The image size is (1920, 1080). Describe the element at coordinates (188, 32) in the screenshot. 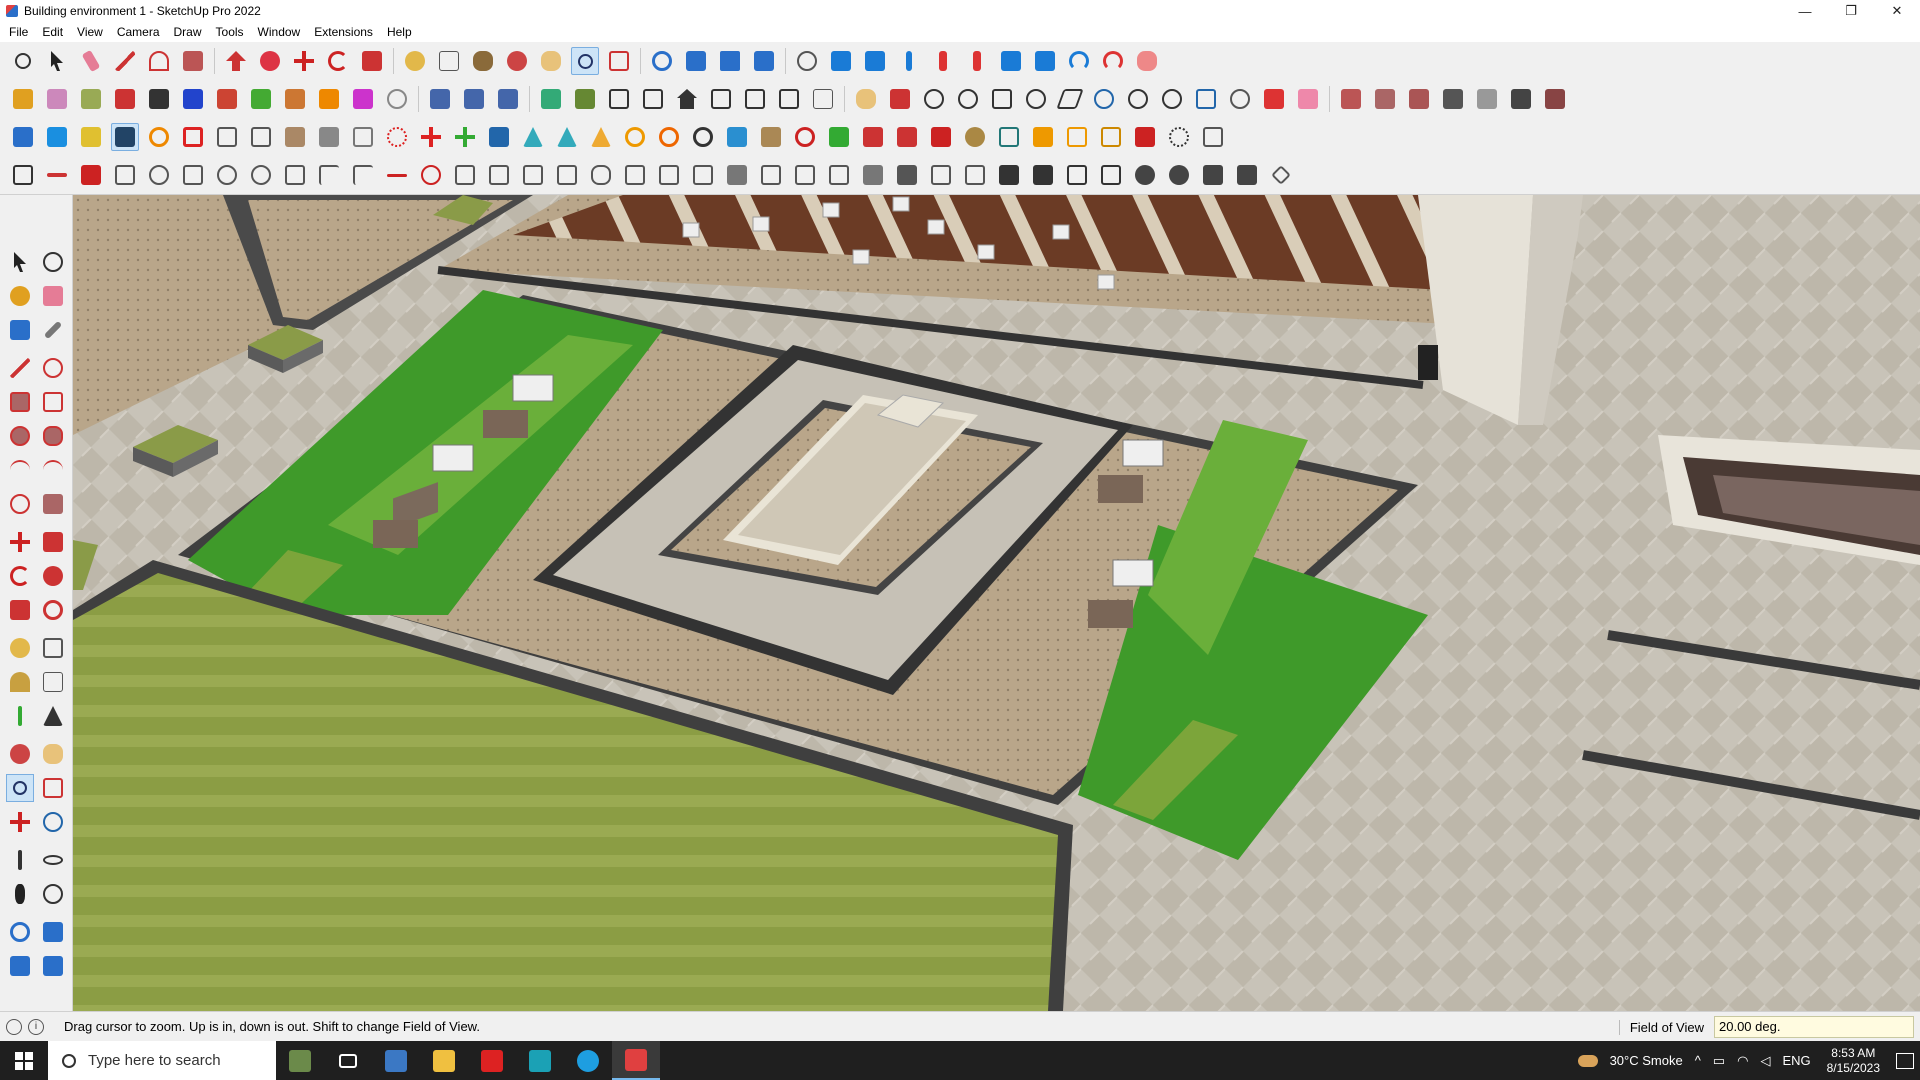

I see `menu-draw: Draw` at that location.